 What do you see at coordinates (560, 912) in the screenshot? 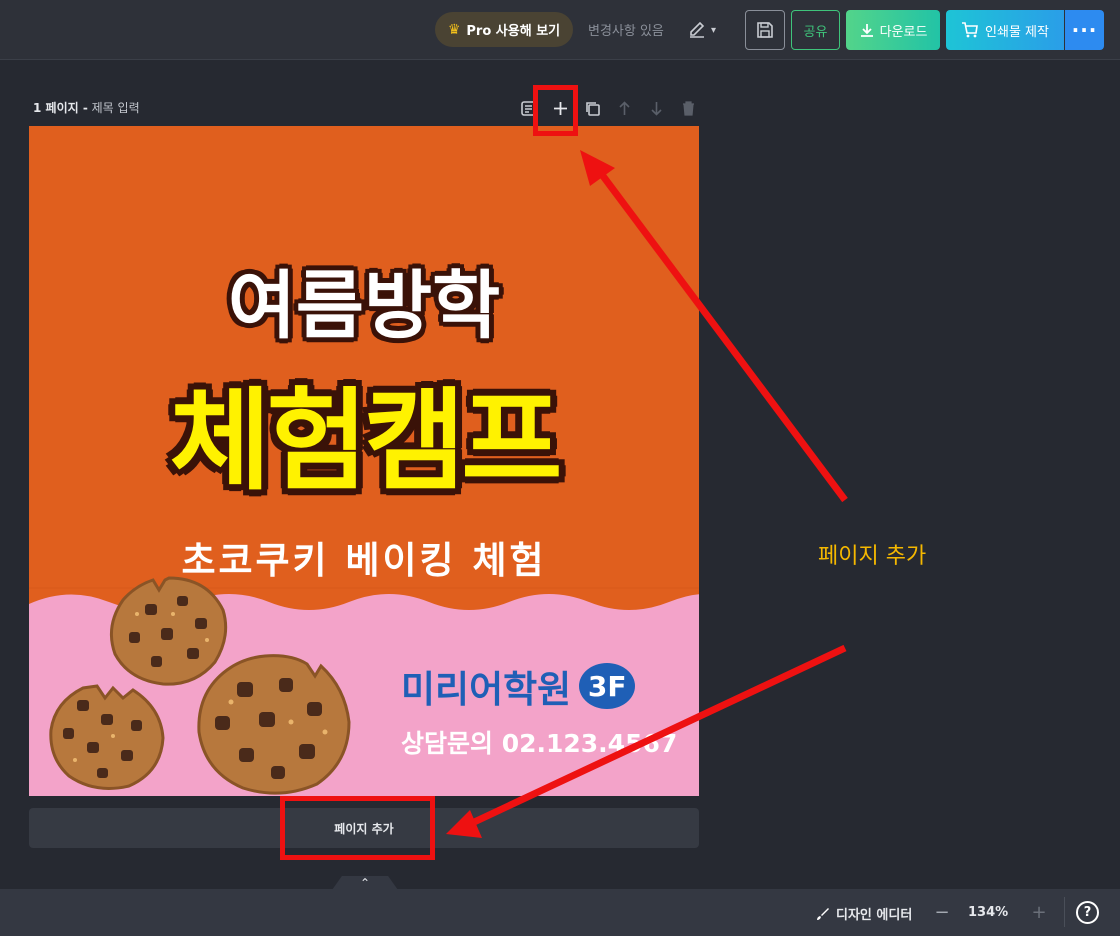
I see `bottom-status-bar` at bounding box center [560, 912].